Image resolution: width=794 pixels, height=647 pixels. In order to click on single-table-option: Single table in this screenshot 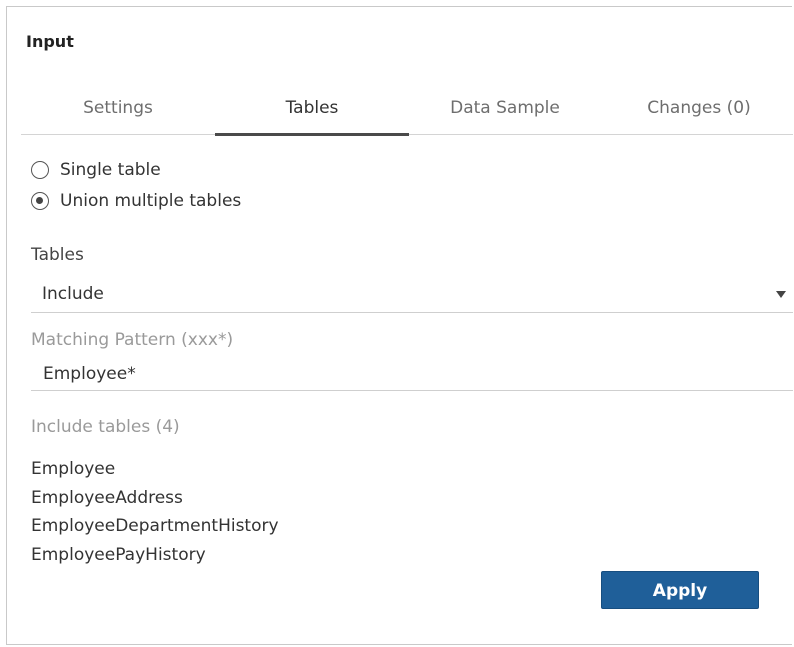, I will do `click(96, 170)`.